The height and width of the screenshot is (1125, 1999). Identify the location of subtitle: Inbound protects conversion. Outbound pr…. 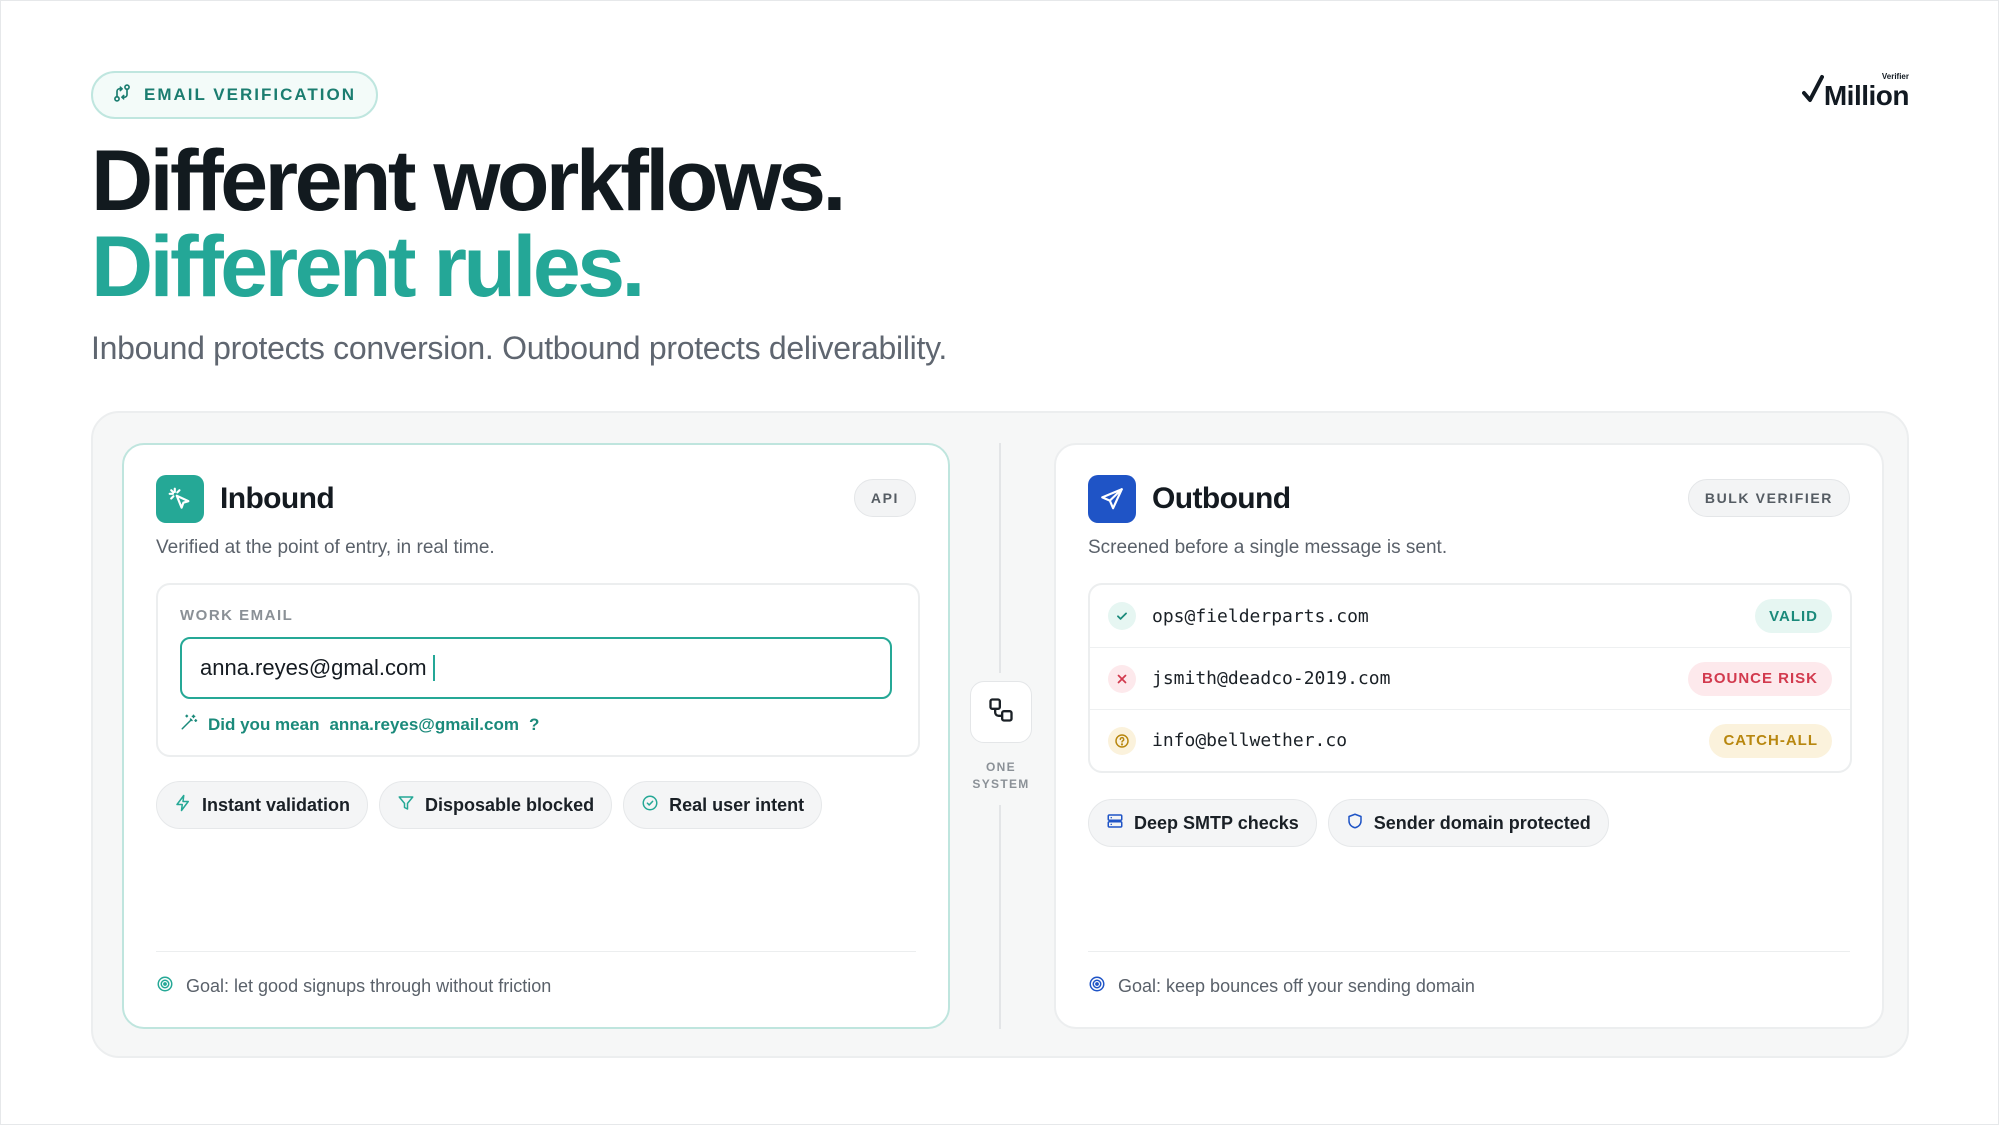
(519, 348).